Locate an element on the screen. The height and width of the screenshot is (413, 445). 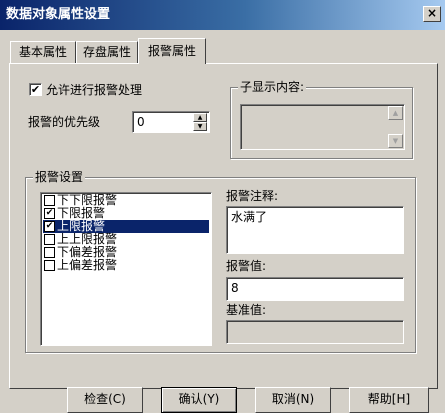
tab-label: 报警属性 is located at coordinates (171, 51).